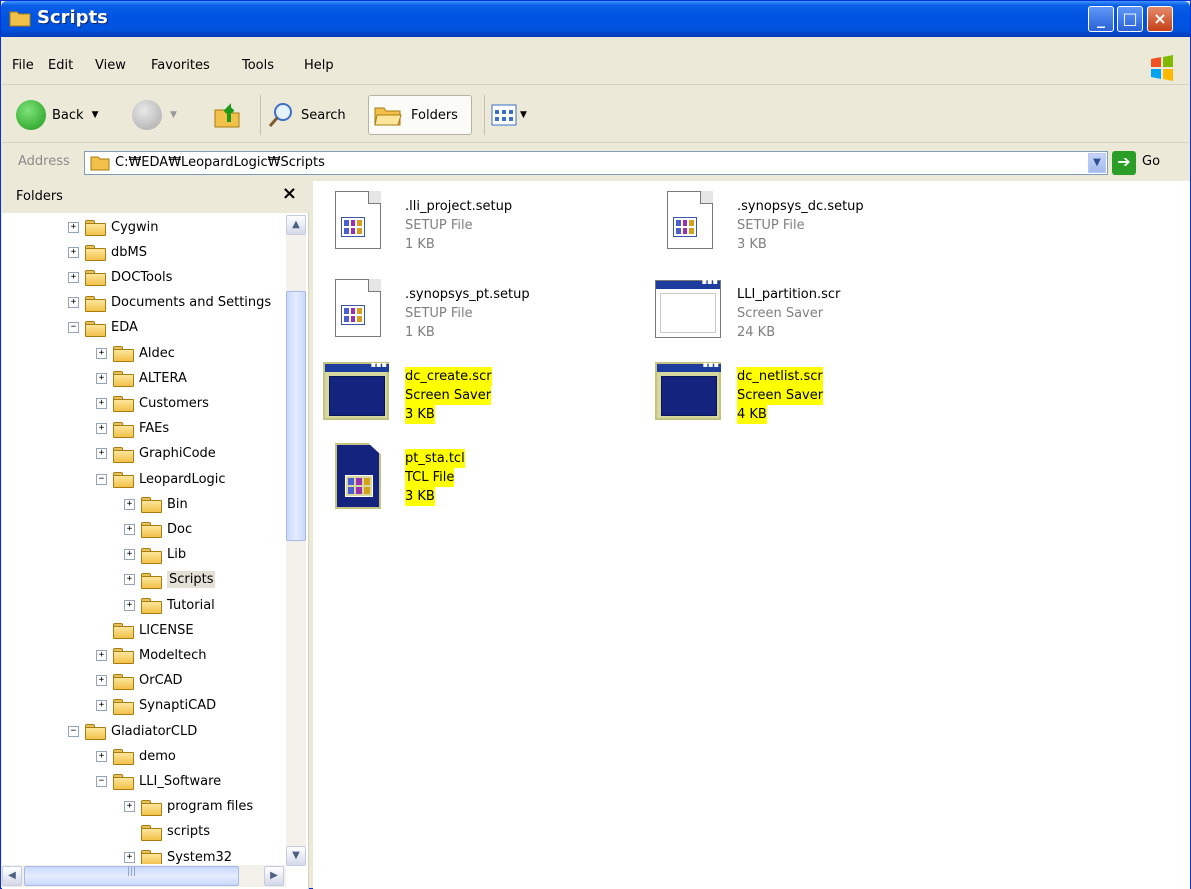  I want to click on menu-help: Help, so click(319, 65).